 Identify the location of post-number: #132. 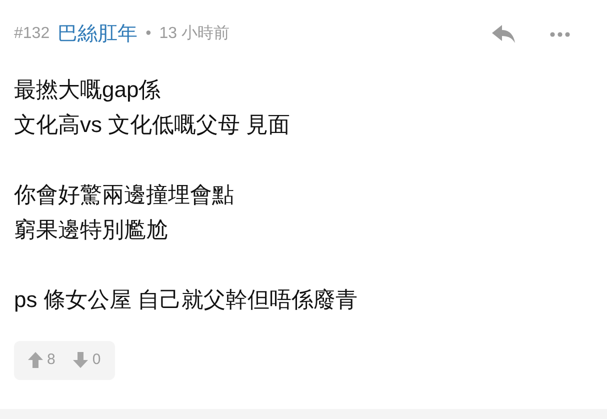
(32, 34).